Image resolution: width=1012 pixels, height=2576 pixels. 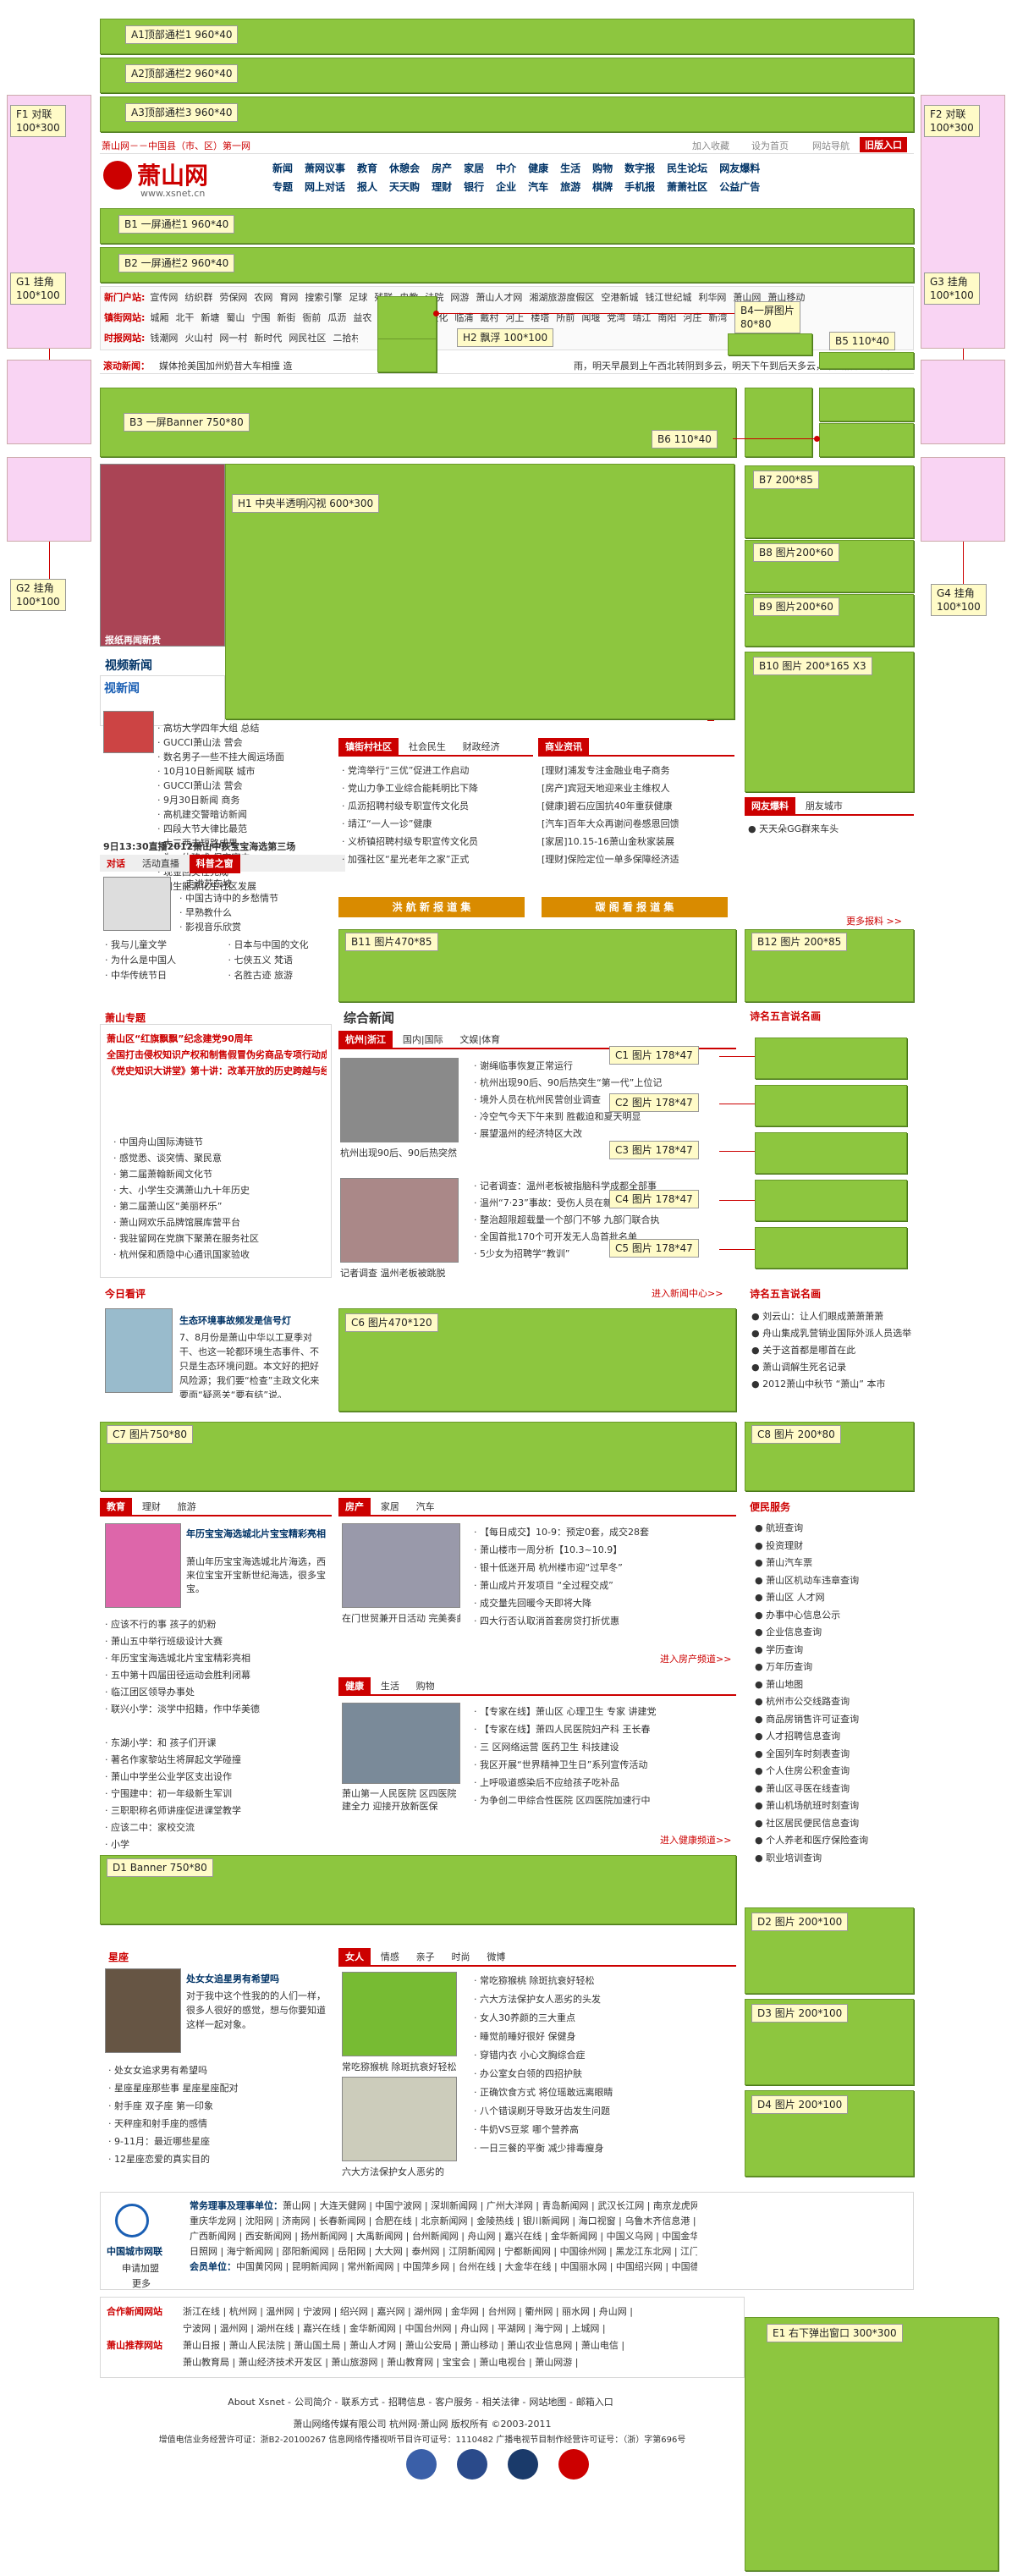 I want to click on nav-item: 数字报, so click(x=640, y=168).